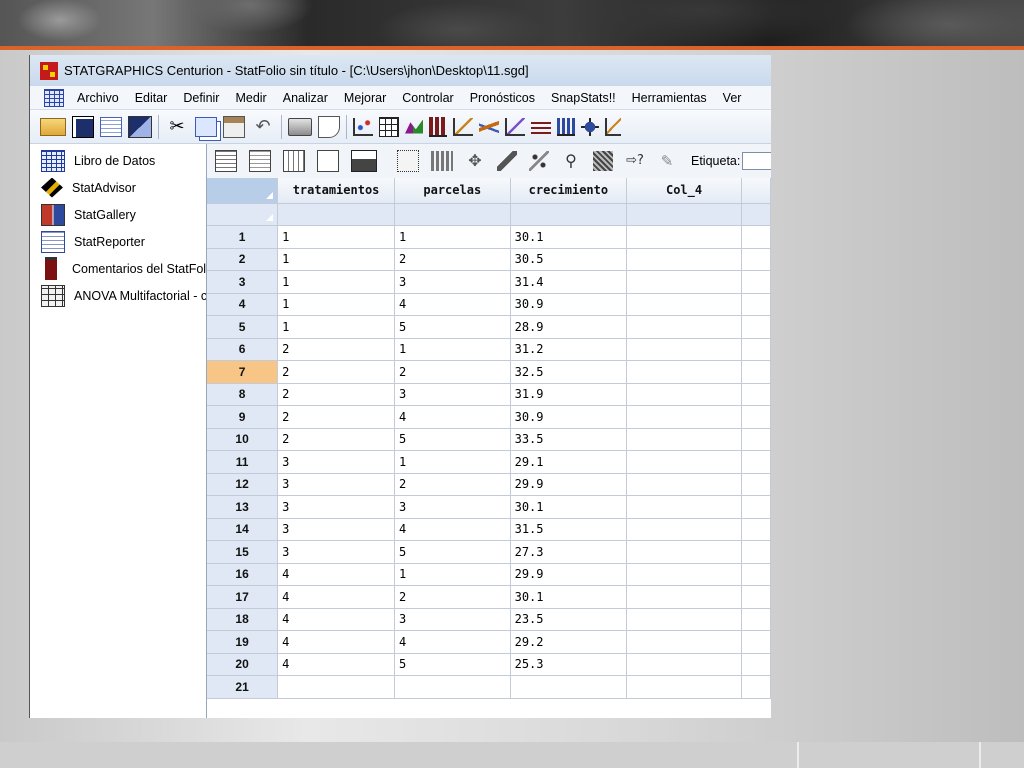 The height and width of the screenshot is (768, 1024). I want to click on row-number: 12, so click(243, 484).